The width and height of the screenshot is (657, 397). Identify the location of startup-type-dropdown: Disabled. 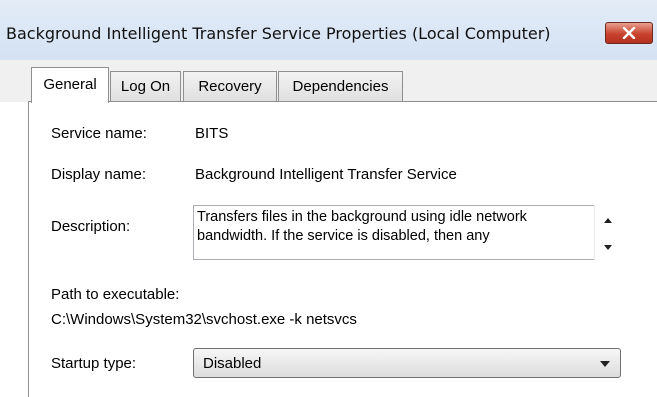
(407, 363).